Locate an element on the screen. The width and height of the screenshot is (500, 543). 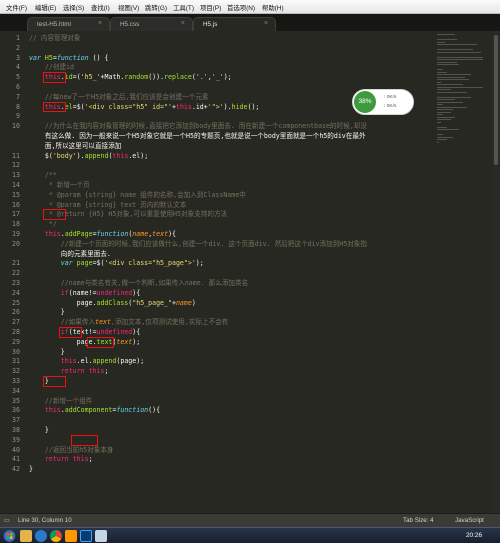
code-line: page.addClass("h5_page_"+name) is located at coordinates (112, 303).